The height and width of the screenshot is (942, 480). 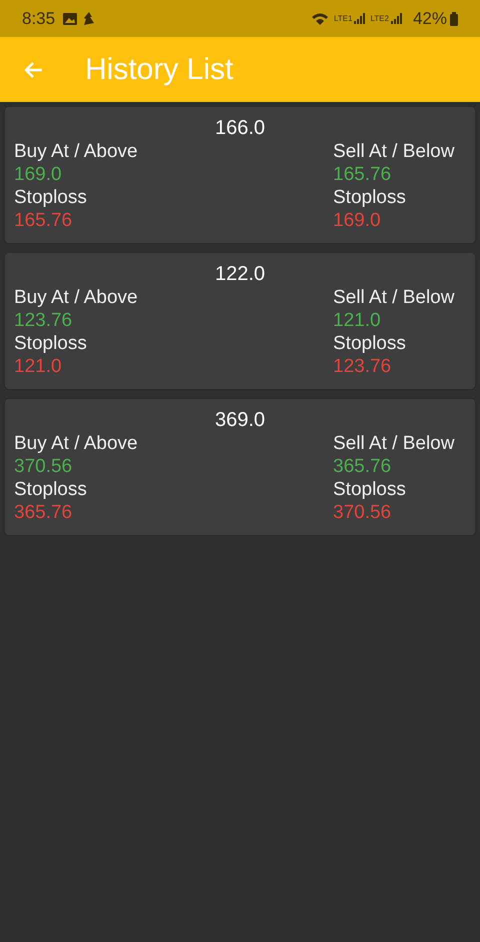 What do you see at coordinates (362, 466) in the screenshot?
I see `sell-price: 365.76` at bounding box center [362, 466].